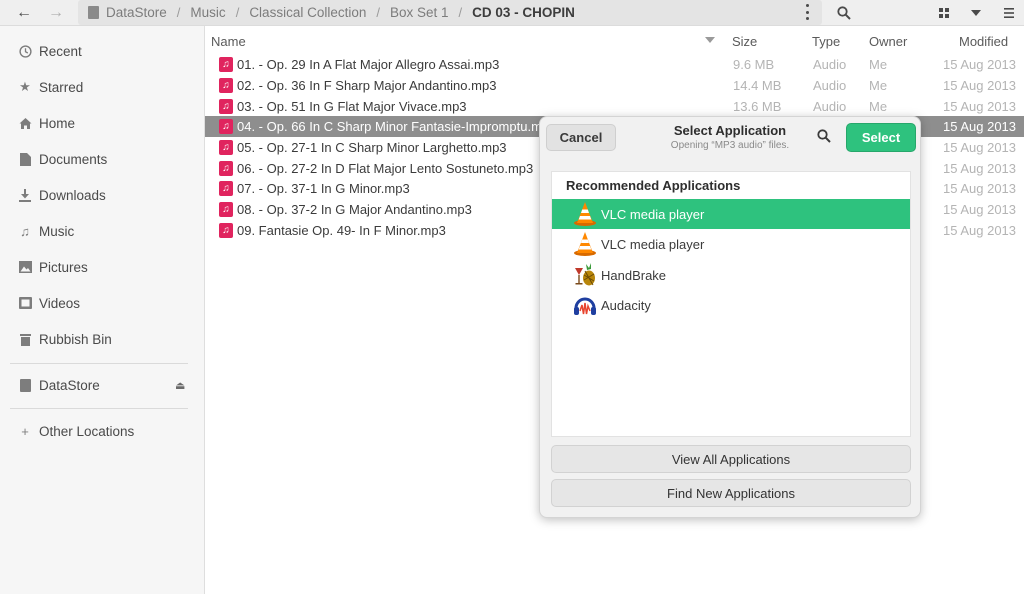  What do you see at coordinates (744, 41) in the screenshot?
I see `column-header-size: Size` at bounding box center [744, 41].